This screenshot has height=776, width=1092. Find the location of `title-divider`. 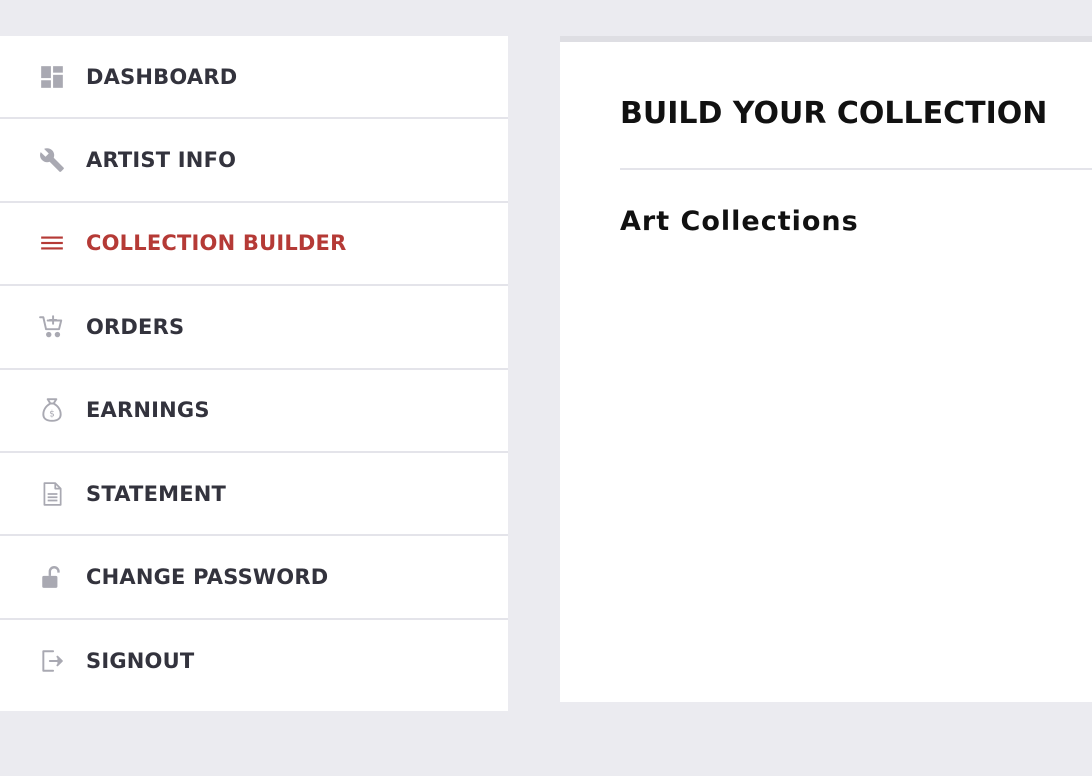

title-divider is located at coordinates (856, 169).